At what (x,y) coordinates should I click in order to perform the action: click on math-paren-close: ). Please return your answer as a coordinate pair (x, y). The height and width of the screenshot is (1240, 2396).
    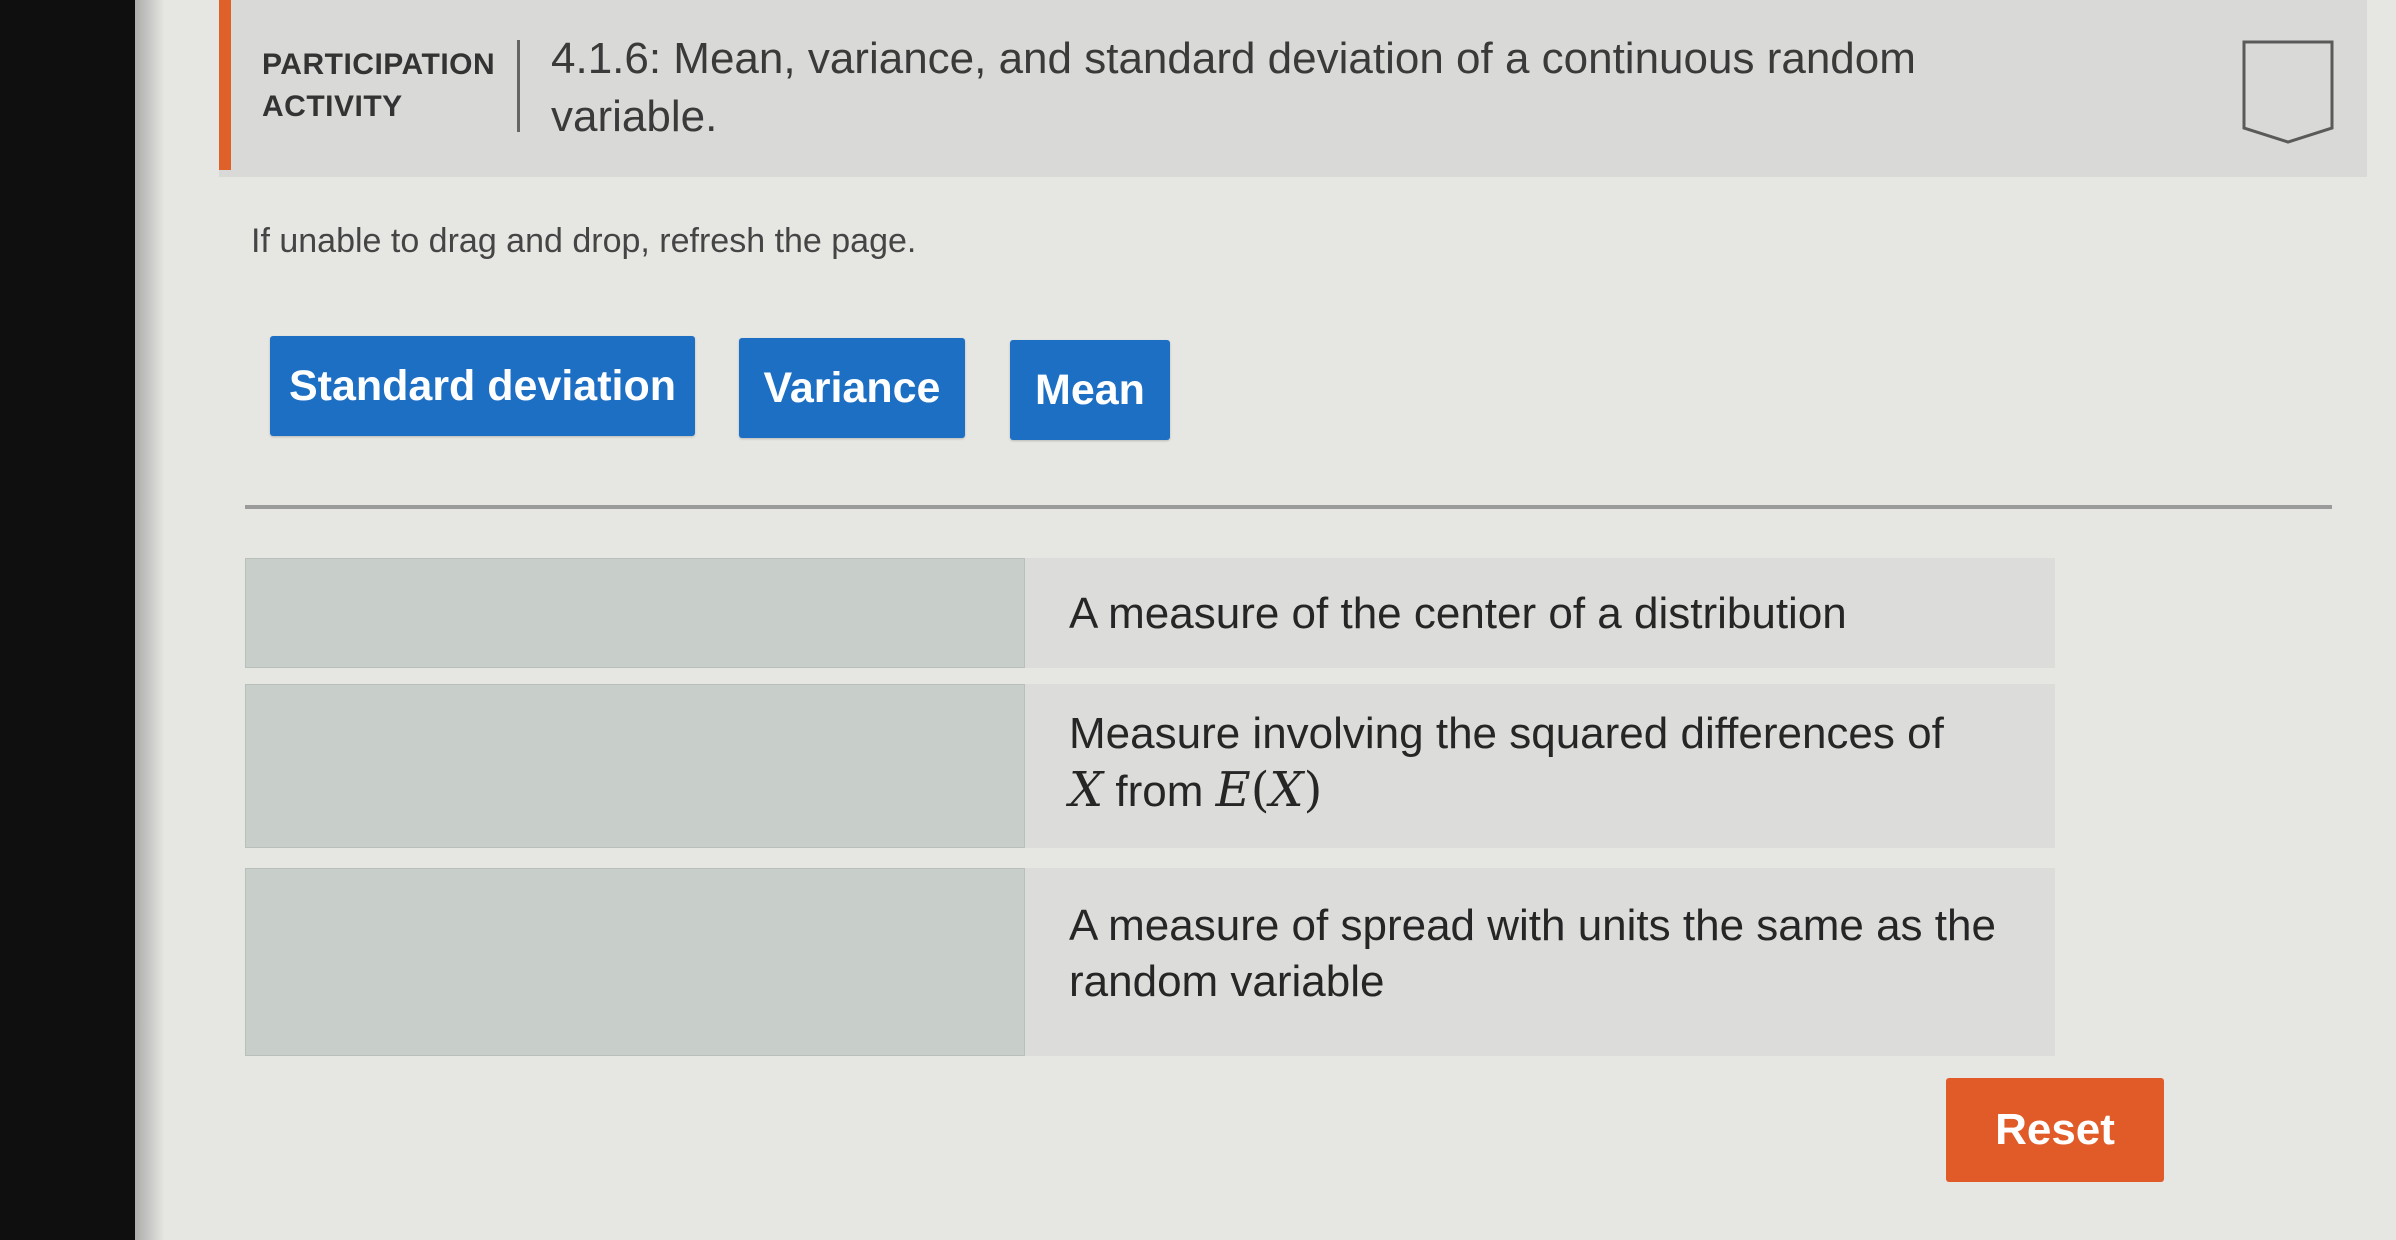
    Looking at the image, I should click on (1313, 790).